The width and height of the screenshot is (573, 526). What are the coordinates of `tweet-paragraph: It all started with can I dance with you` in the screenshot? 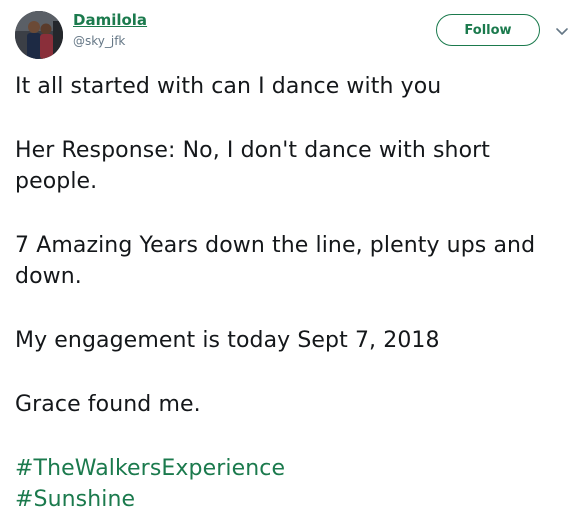 It's located at (228, 86).